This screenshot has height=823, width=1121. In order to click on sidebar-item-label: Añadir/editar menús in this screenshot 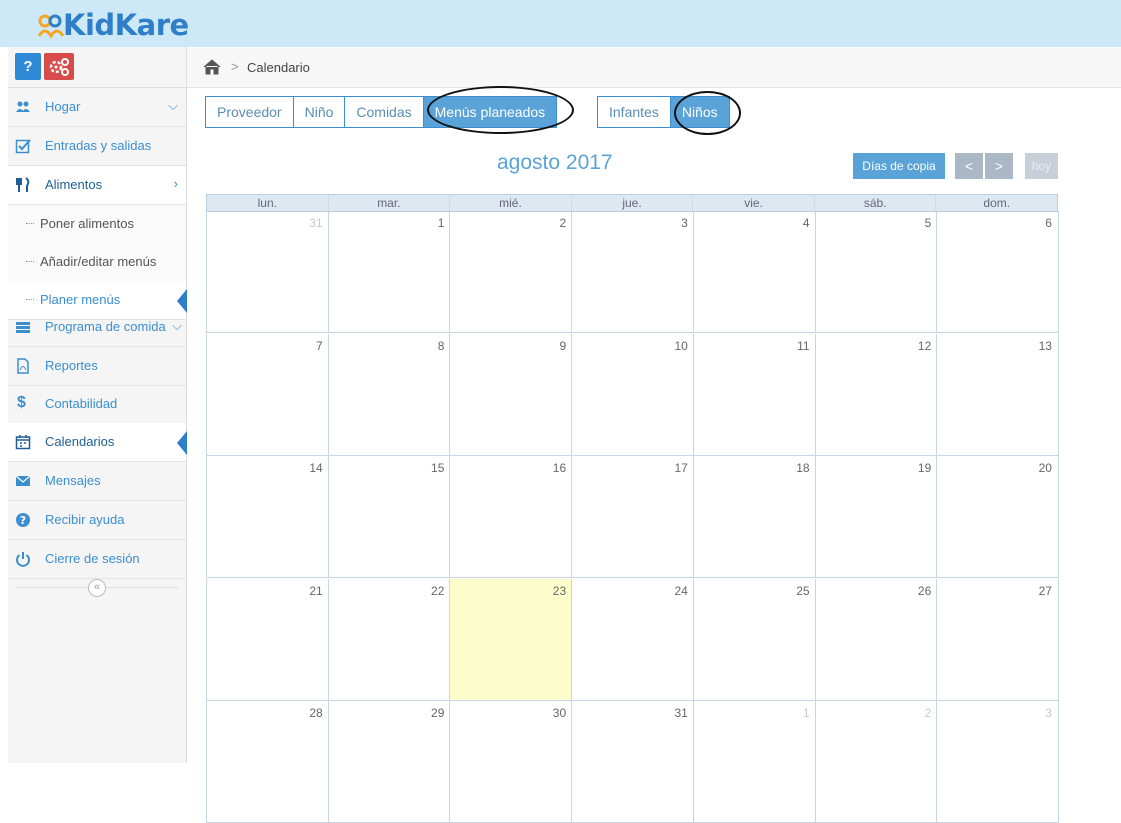, I will do `click(98, 261)`.